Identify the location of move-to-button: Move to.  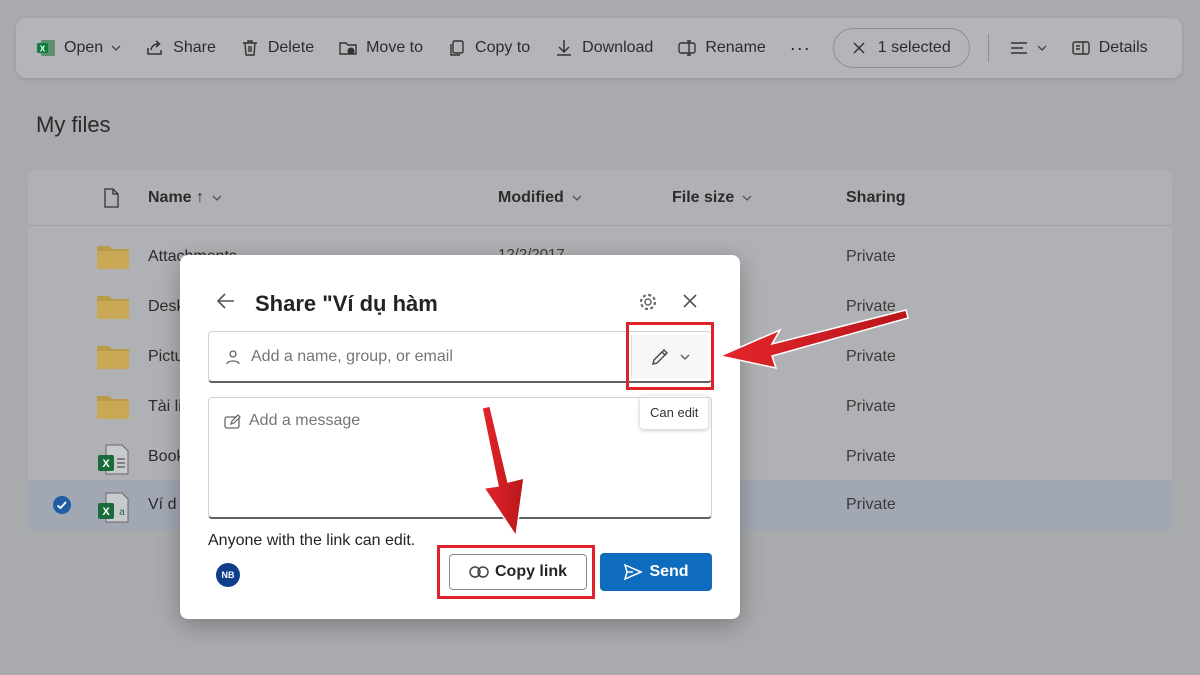
(380, 48).